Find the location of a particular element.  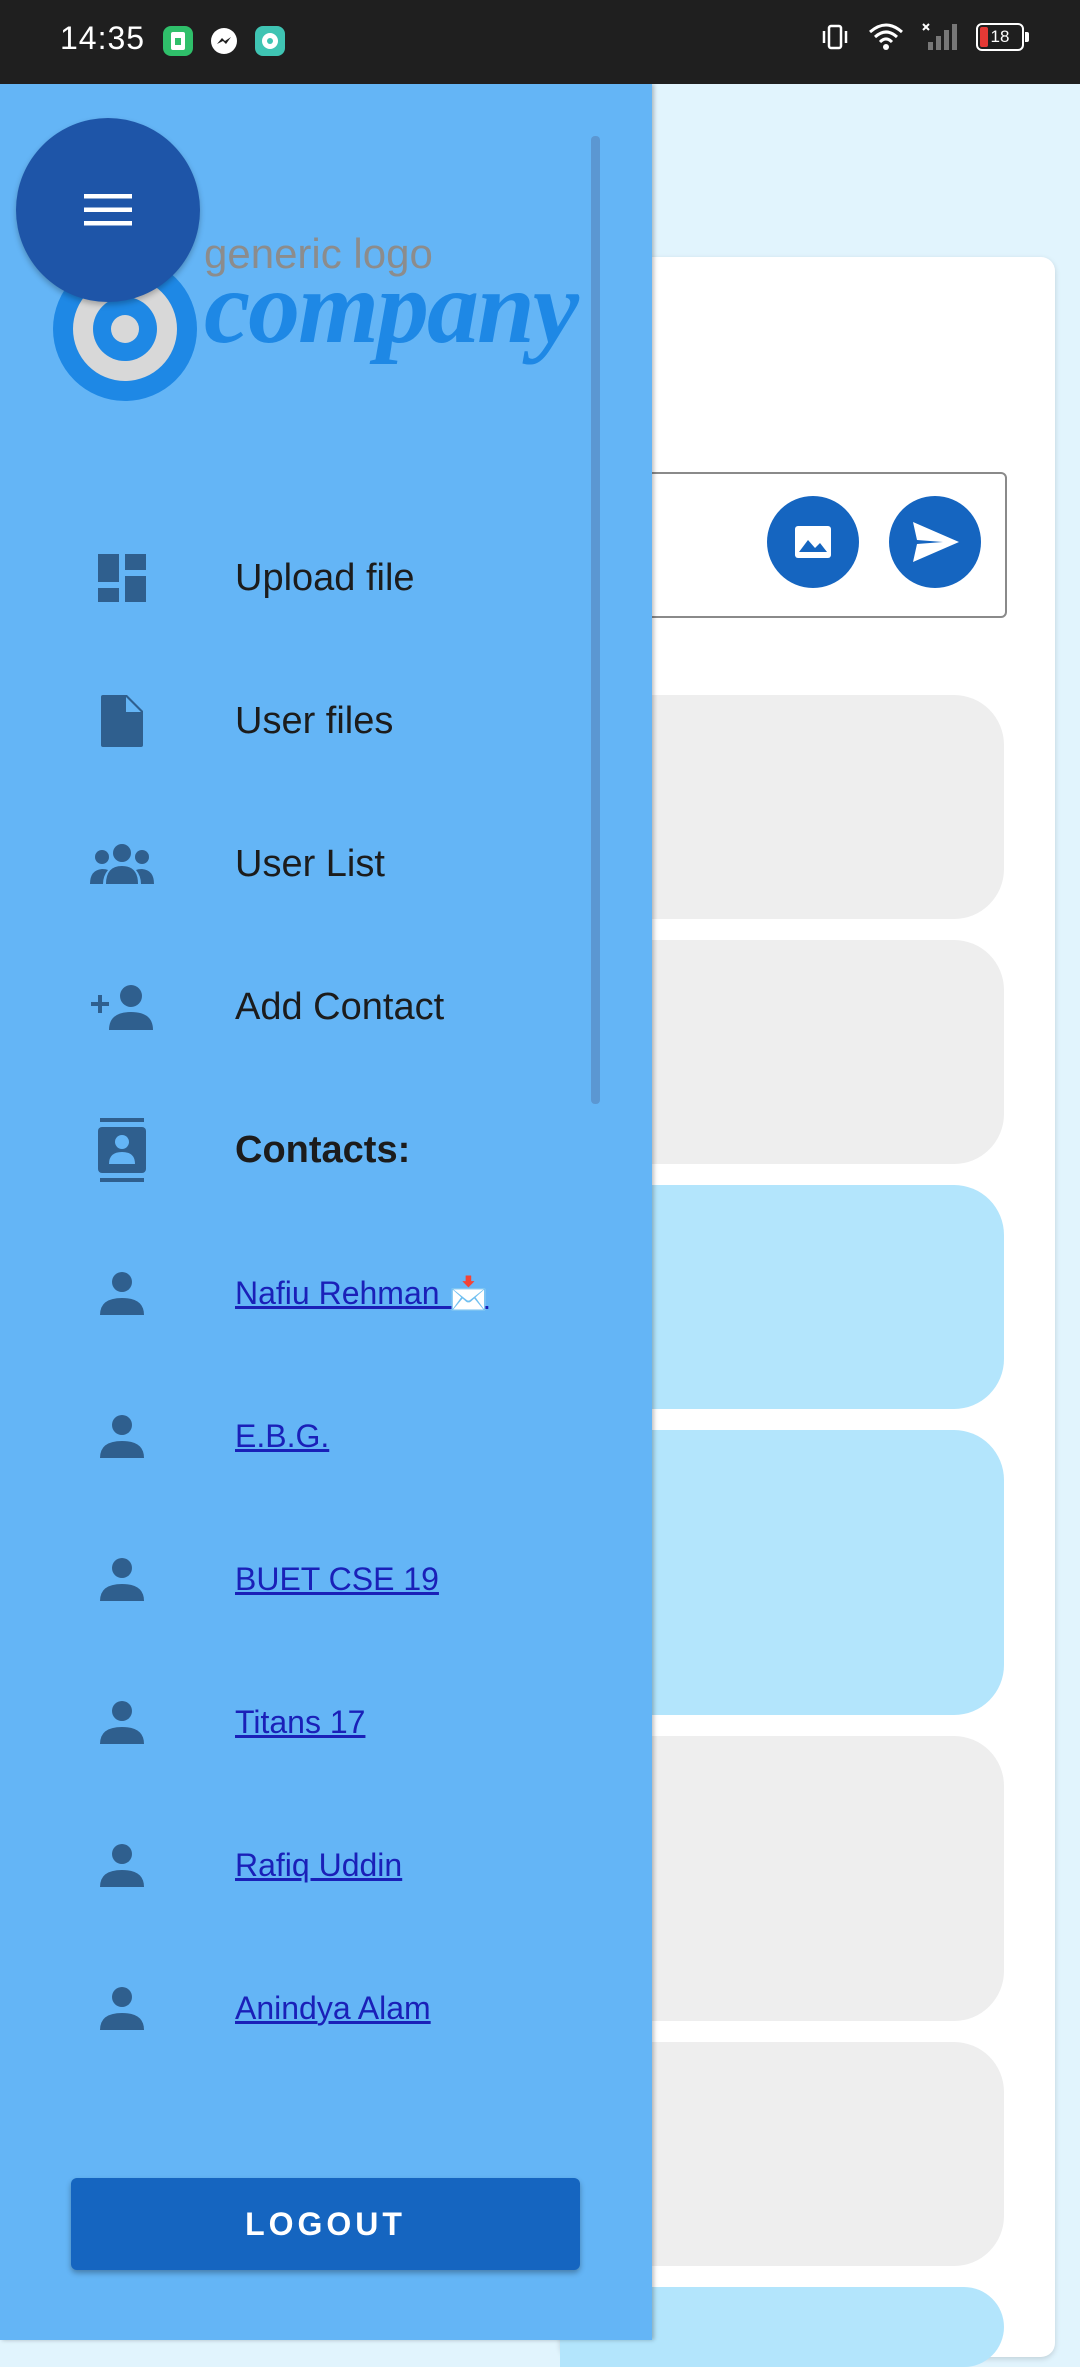

menu-label: User files is located at coordinates (314, 720).